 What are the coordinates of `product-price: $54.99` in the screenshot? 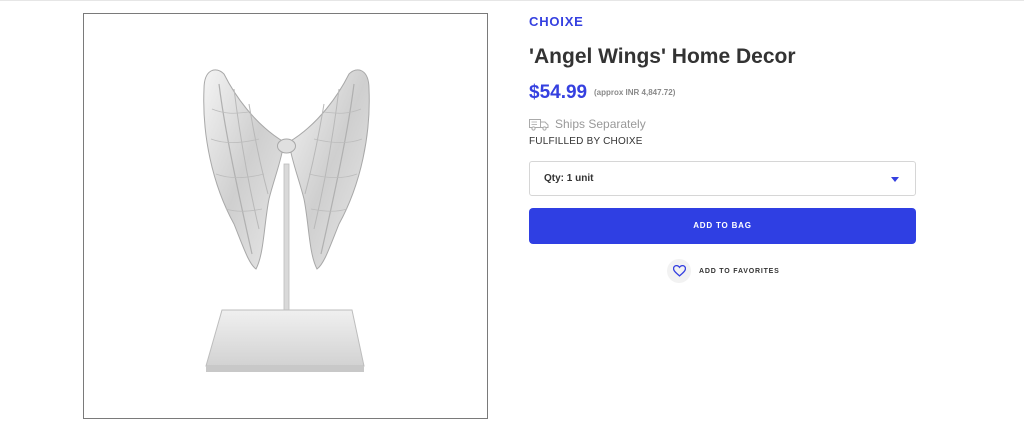 It's located at (558, 92).